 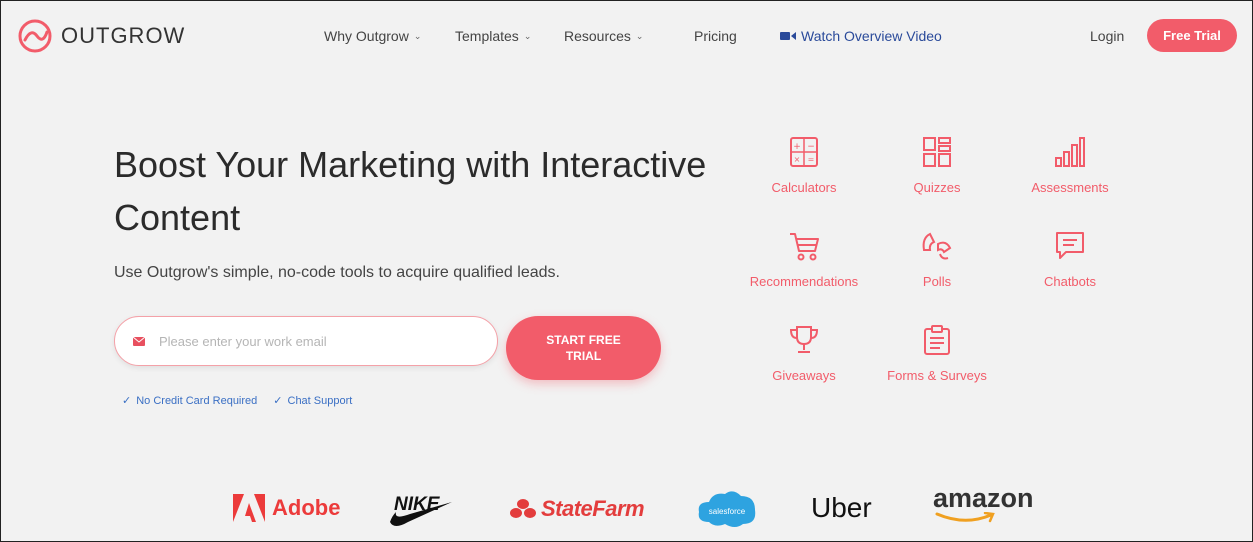 What do you see at coordinates (320, 400) in the screenshot?
I see `check-label: Chat Support` at bounding box center [320, 400].